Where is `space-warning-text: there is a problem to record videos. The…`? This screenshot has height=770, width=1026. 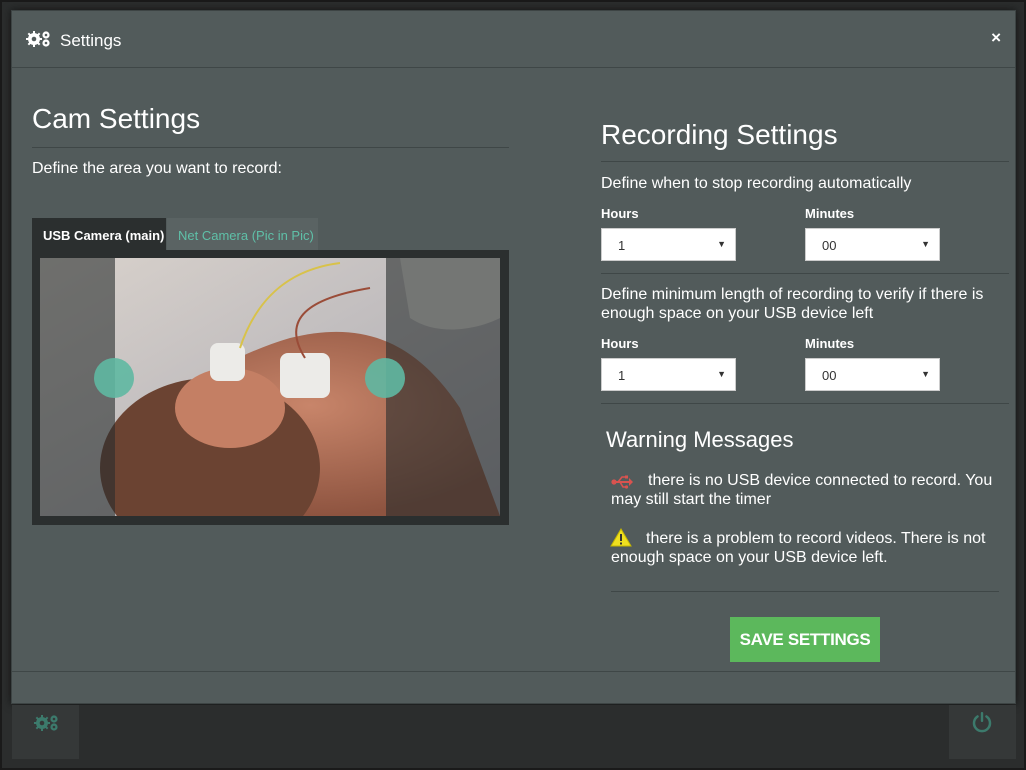
space-warning-text: there is a problem to record videos. The… is located at coordinates (798, 548).